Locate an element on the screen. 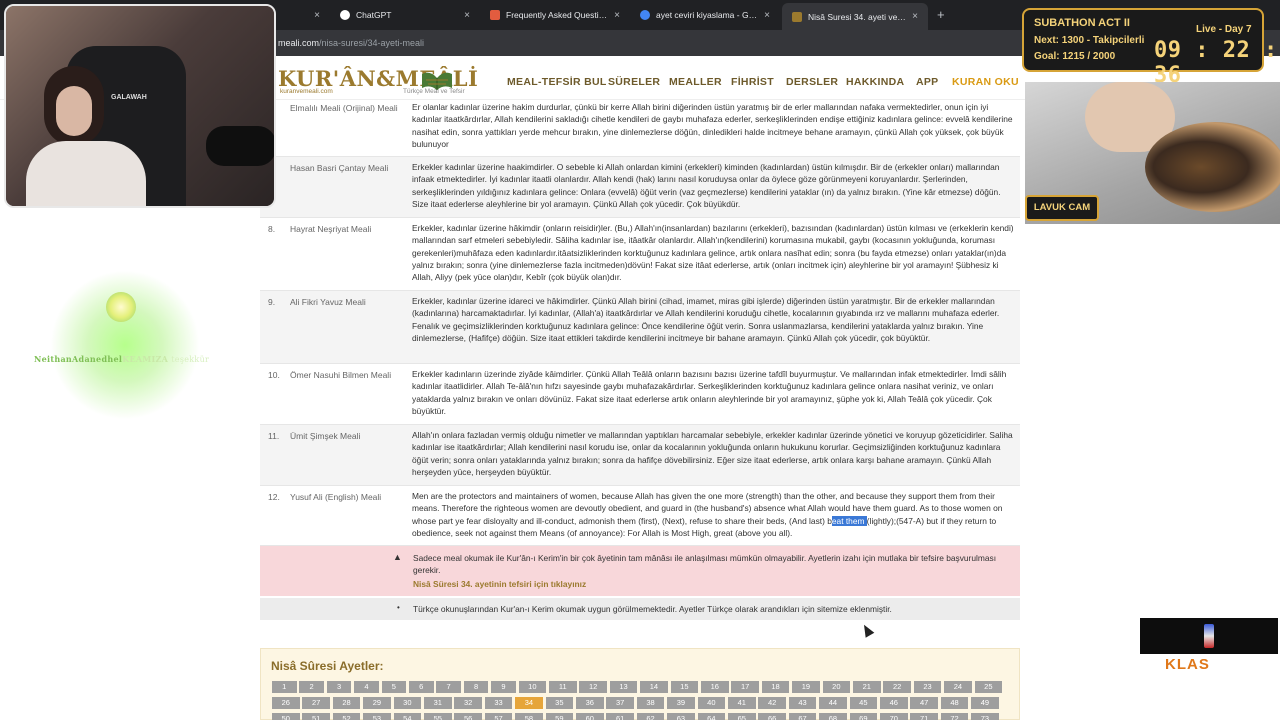 The image size is (1280, 720). ayet-button-68: 68 is located at coordinates (833, 716).